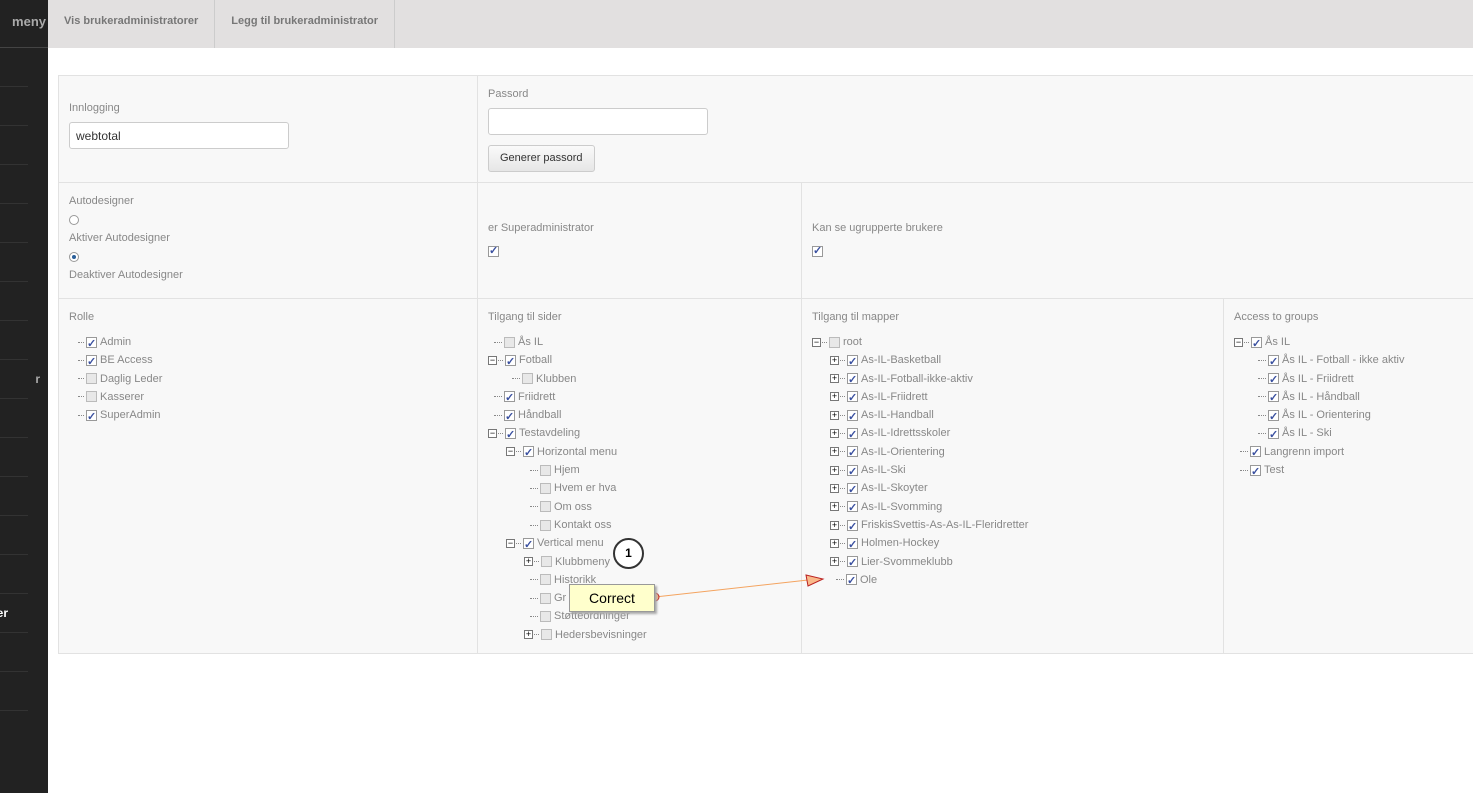 The height and width of the screenshot is (793, 1473). What do you see at coordinates (737, 588) in the screenshot?
I see `annotation-arrow` at bounding box center [737, 588].